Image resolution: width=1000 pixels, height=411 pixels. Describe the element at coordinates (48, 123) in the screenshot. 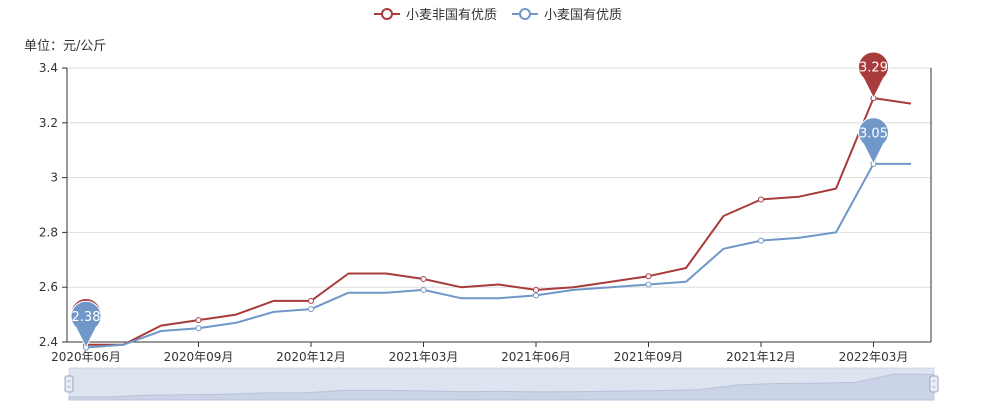

I see `y-tick-label: 3.2` at that location.